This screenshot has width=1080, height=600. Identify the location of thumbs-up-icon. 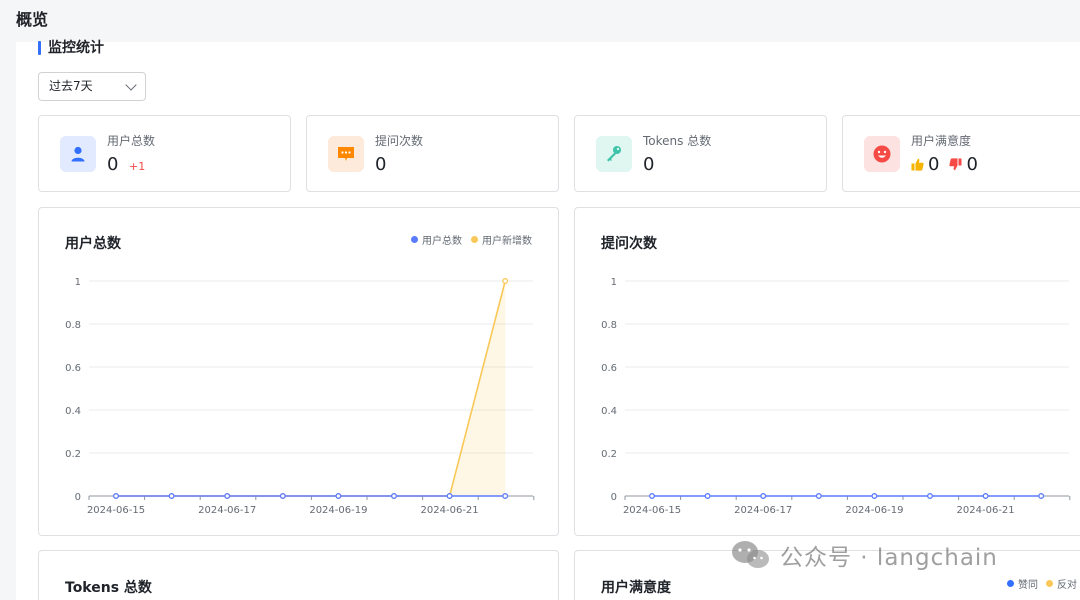
(917, 164).